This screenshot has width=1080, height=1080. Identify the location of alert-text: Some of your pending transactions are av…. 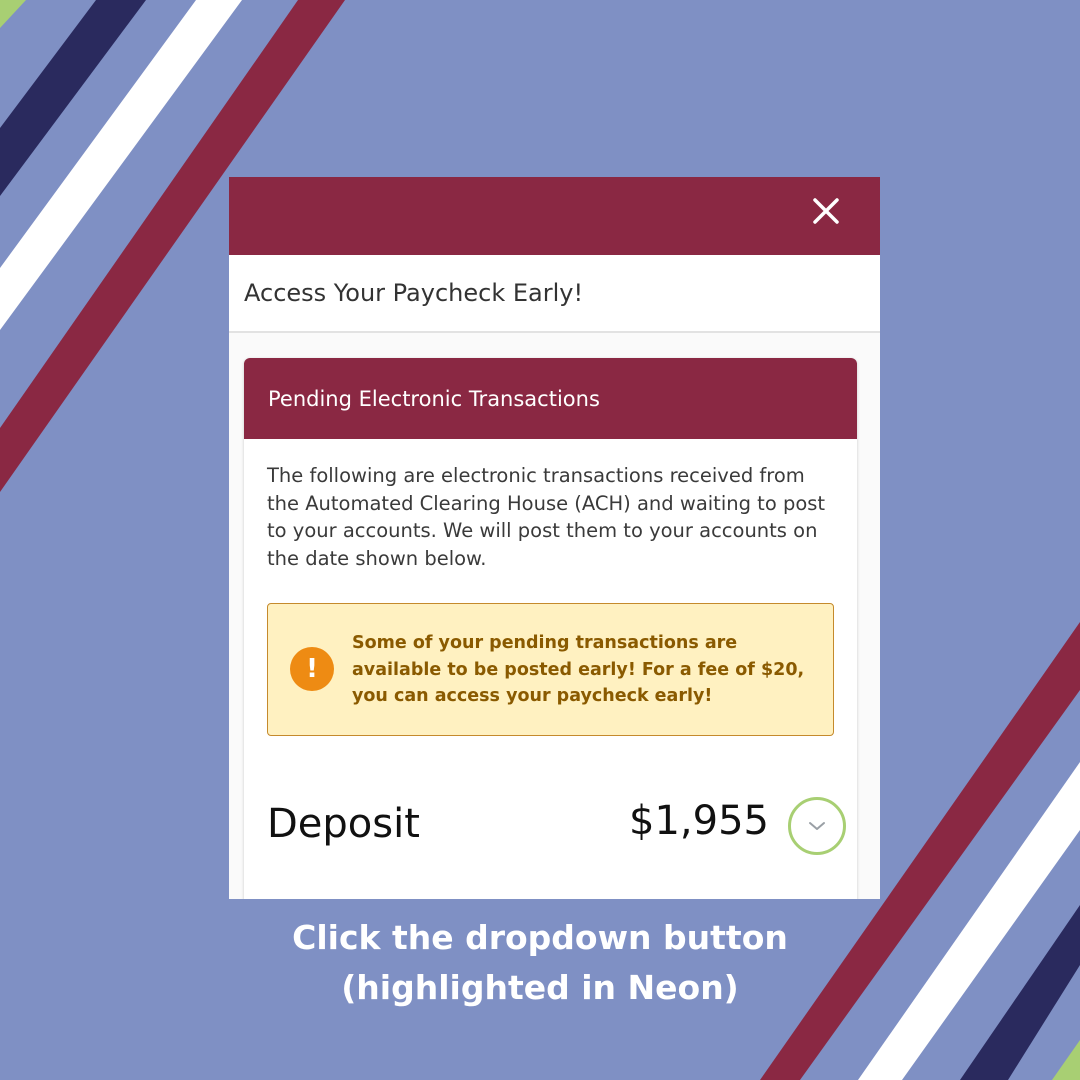
(578, 669).